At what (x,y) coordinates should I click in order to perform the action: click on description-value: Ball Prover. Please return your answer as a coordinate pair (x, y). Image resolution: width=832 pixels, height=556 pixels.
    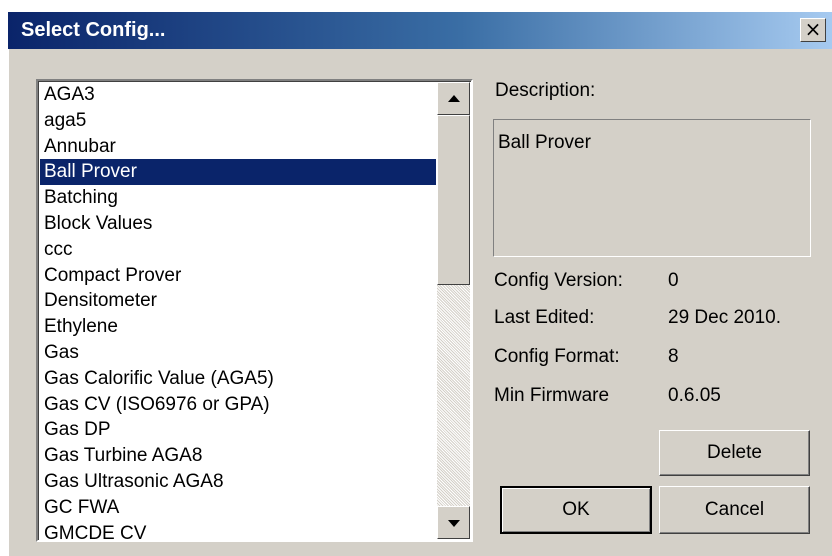
    Looking at the image, I should click on (544, 142).